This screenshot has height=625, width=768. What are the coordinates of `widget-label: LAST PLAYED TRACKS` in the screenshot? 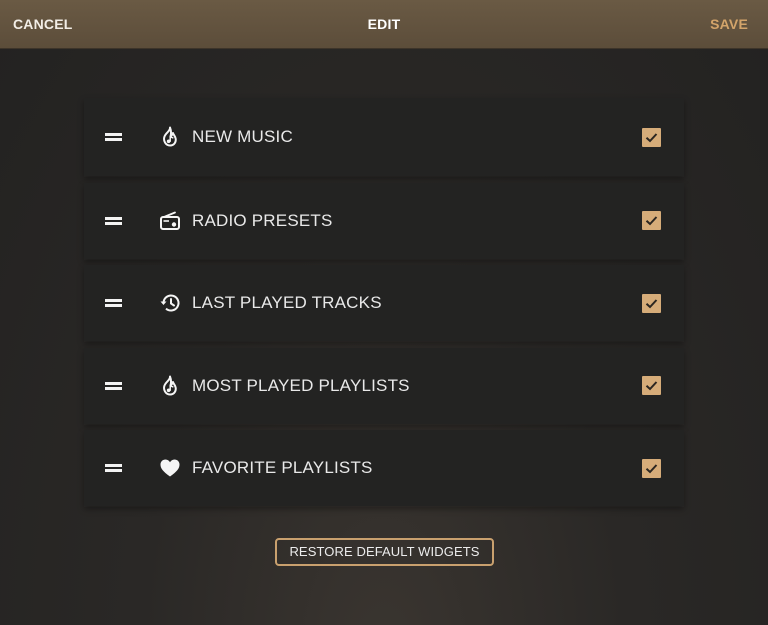 It's located at (287, 302).